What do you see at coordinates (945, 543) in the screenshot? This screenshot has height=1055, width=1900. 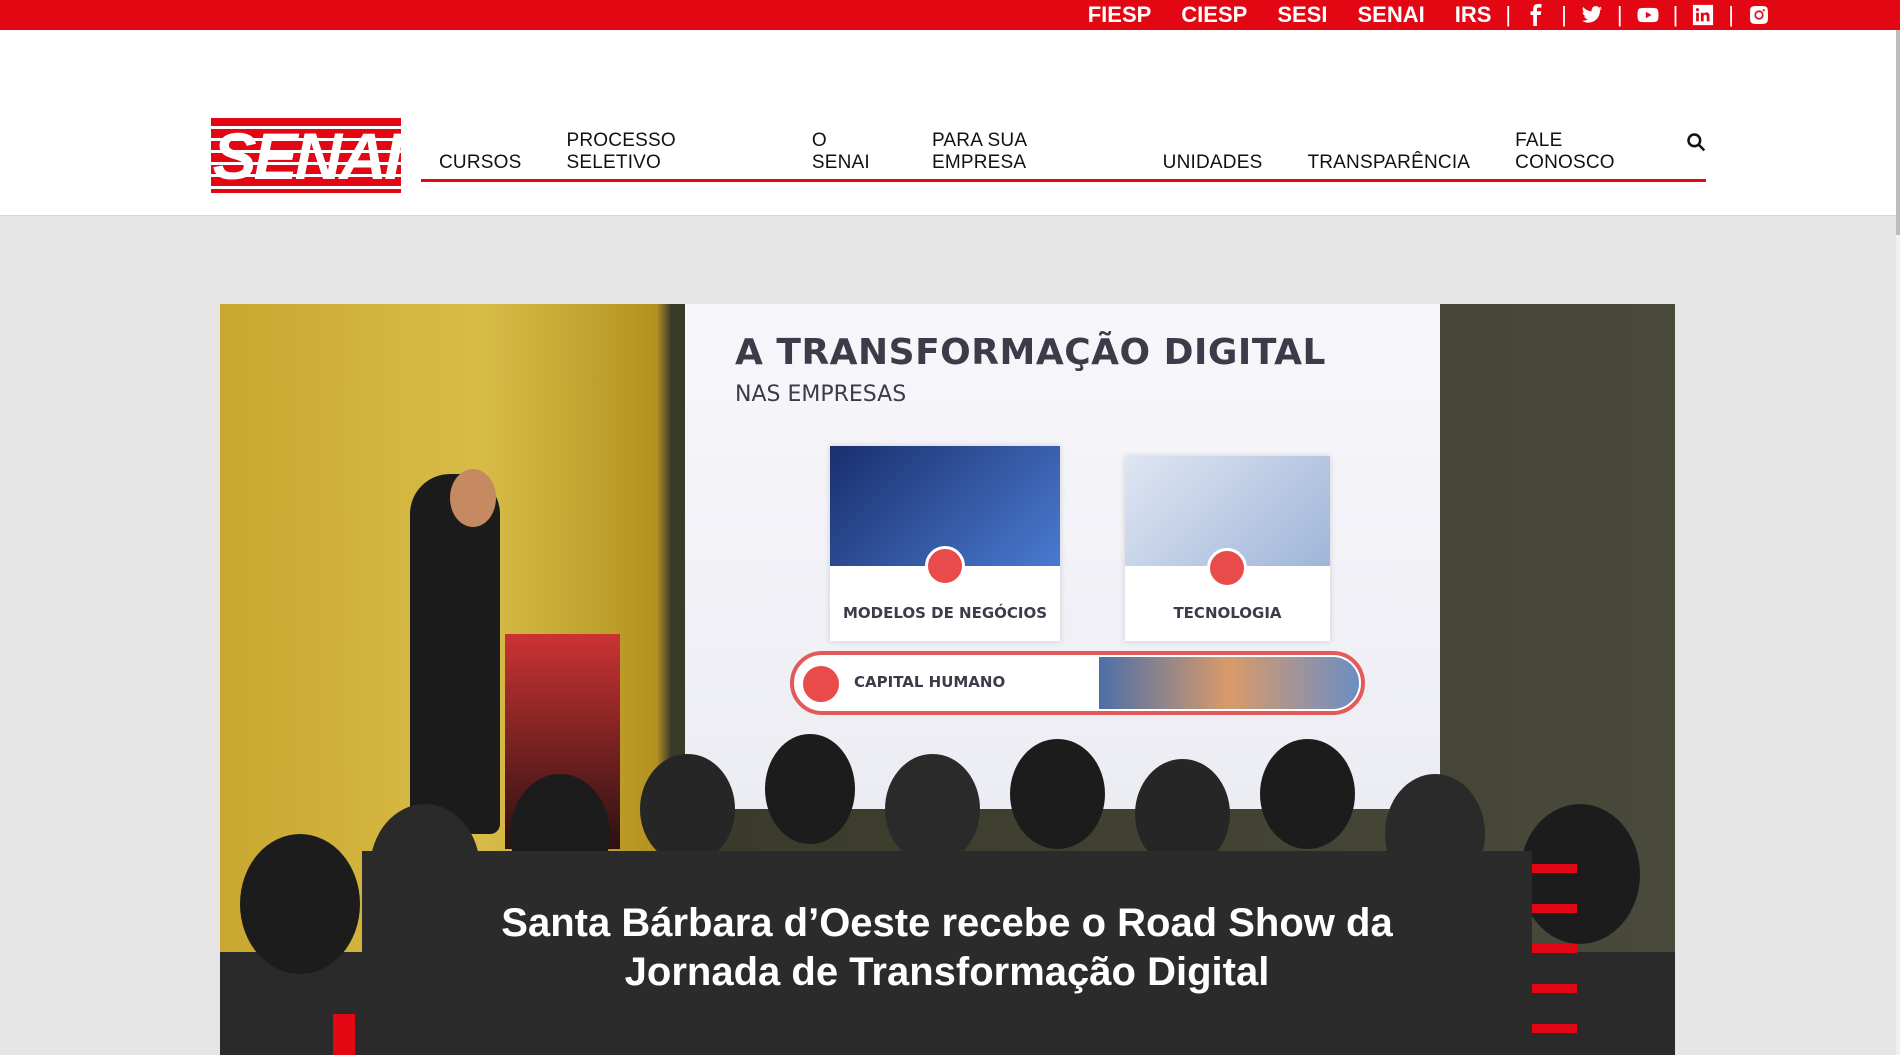 I see `card-modelos: MODELOS DE NEGÓCIOS` at bounding box center [945, 543].